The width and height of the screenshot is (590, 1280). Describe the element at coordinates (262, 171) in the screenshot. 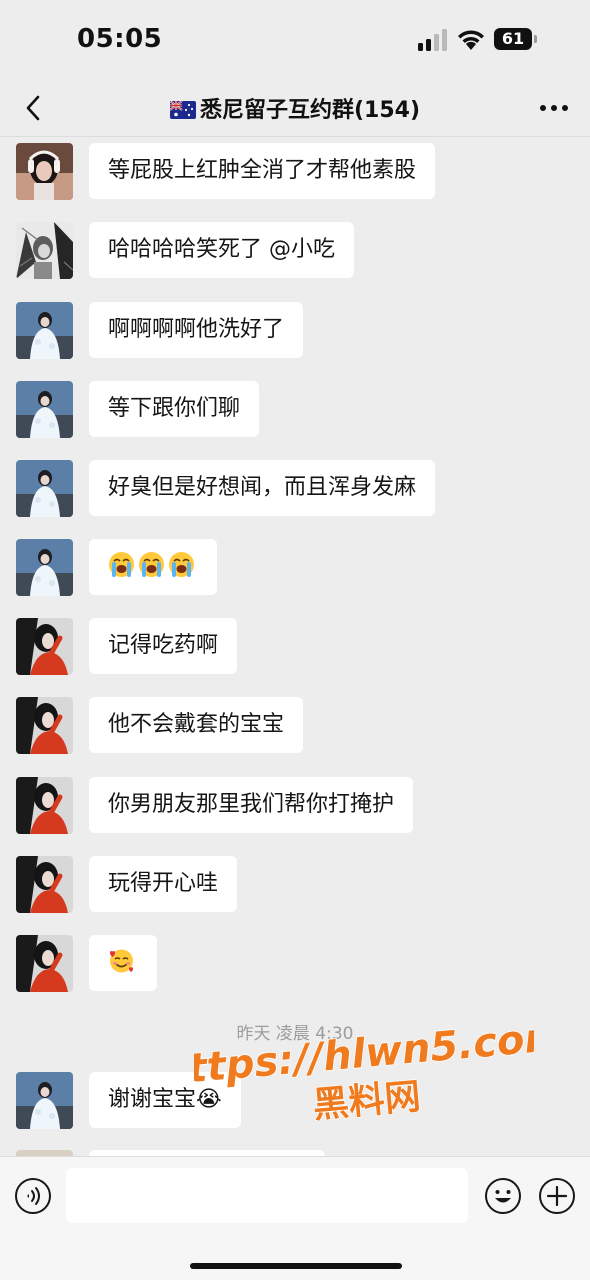

I see `message-bubble: 等屁股上红肿全消了才帮他素股` at that location.